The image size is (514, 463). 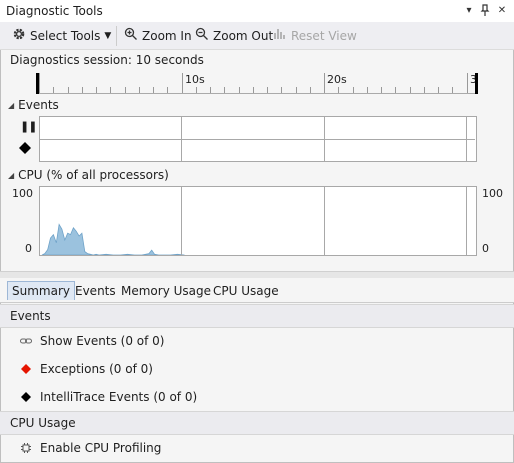 I want to click on ruler-label-20s: 20s, so click(x=337, y=79).